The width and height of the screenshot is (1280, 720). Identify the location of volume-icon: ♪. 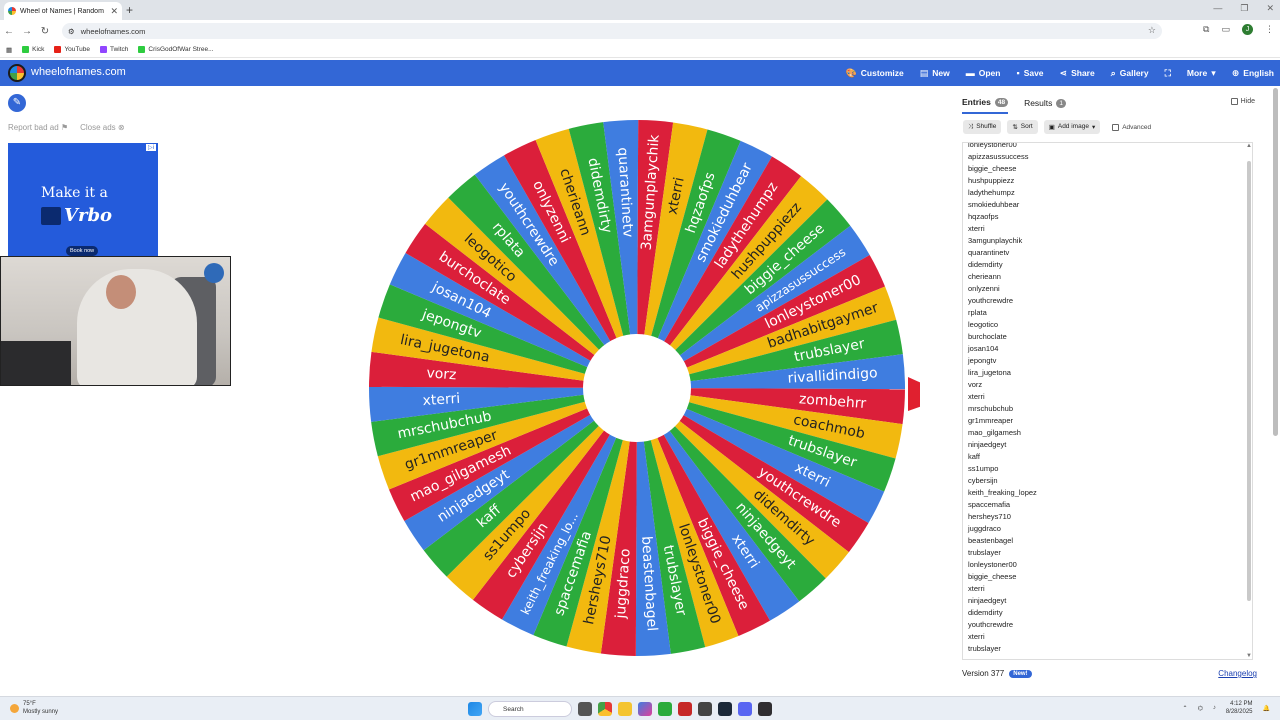
(1214, 708).